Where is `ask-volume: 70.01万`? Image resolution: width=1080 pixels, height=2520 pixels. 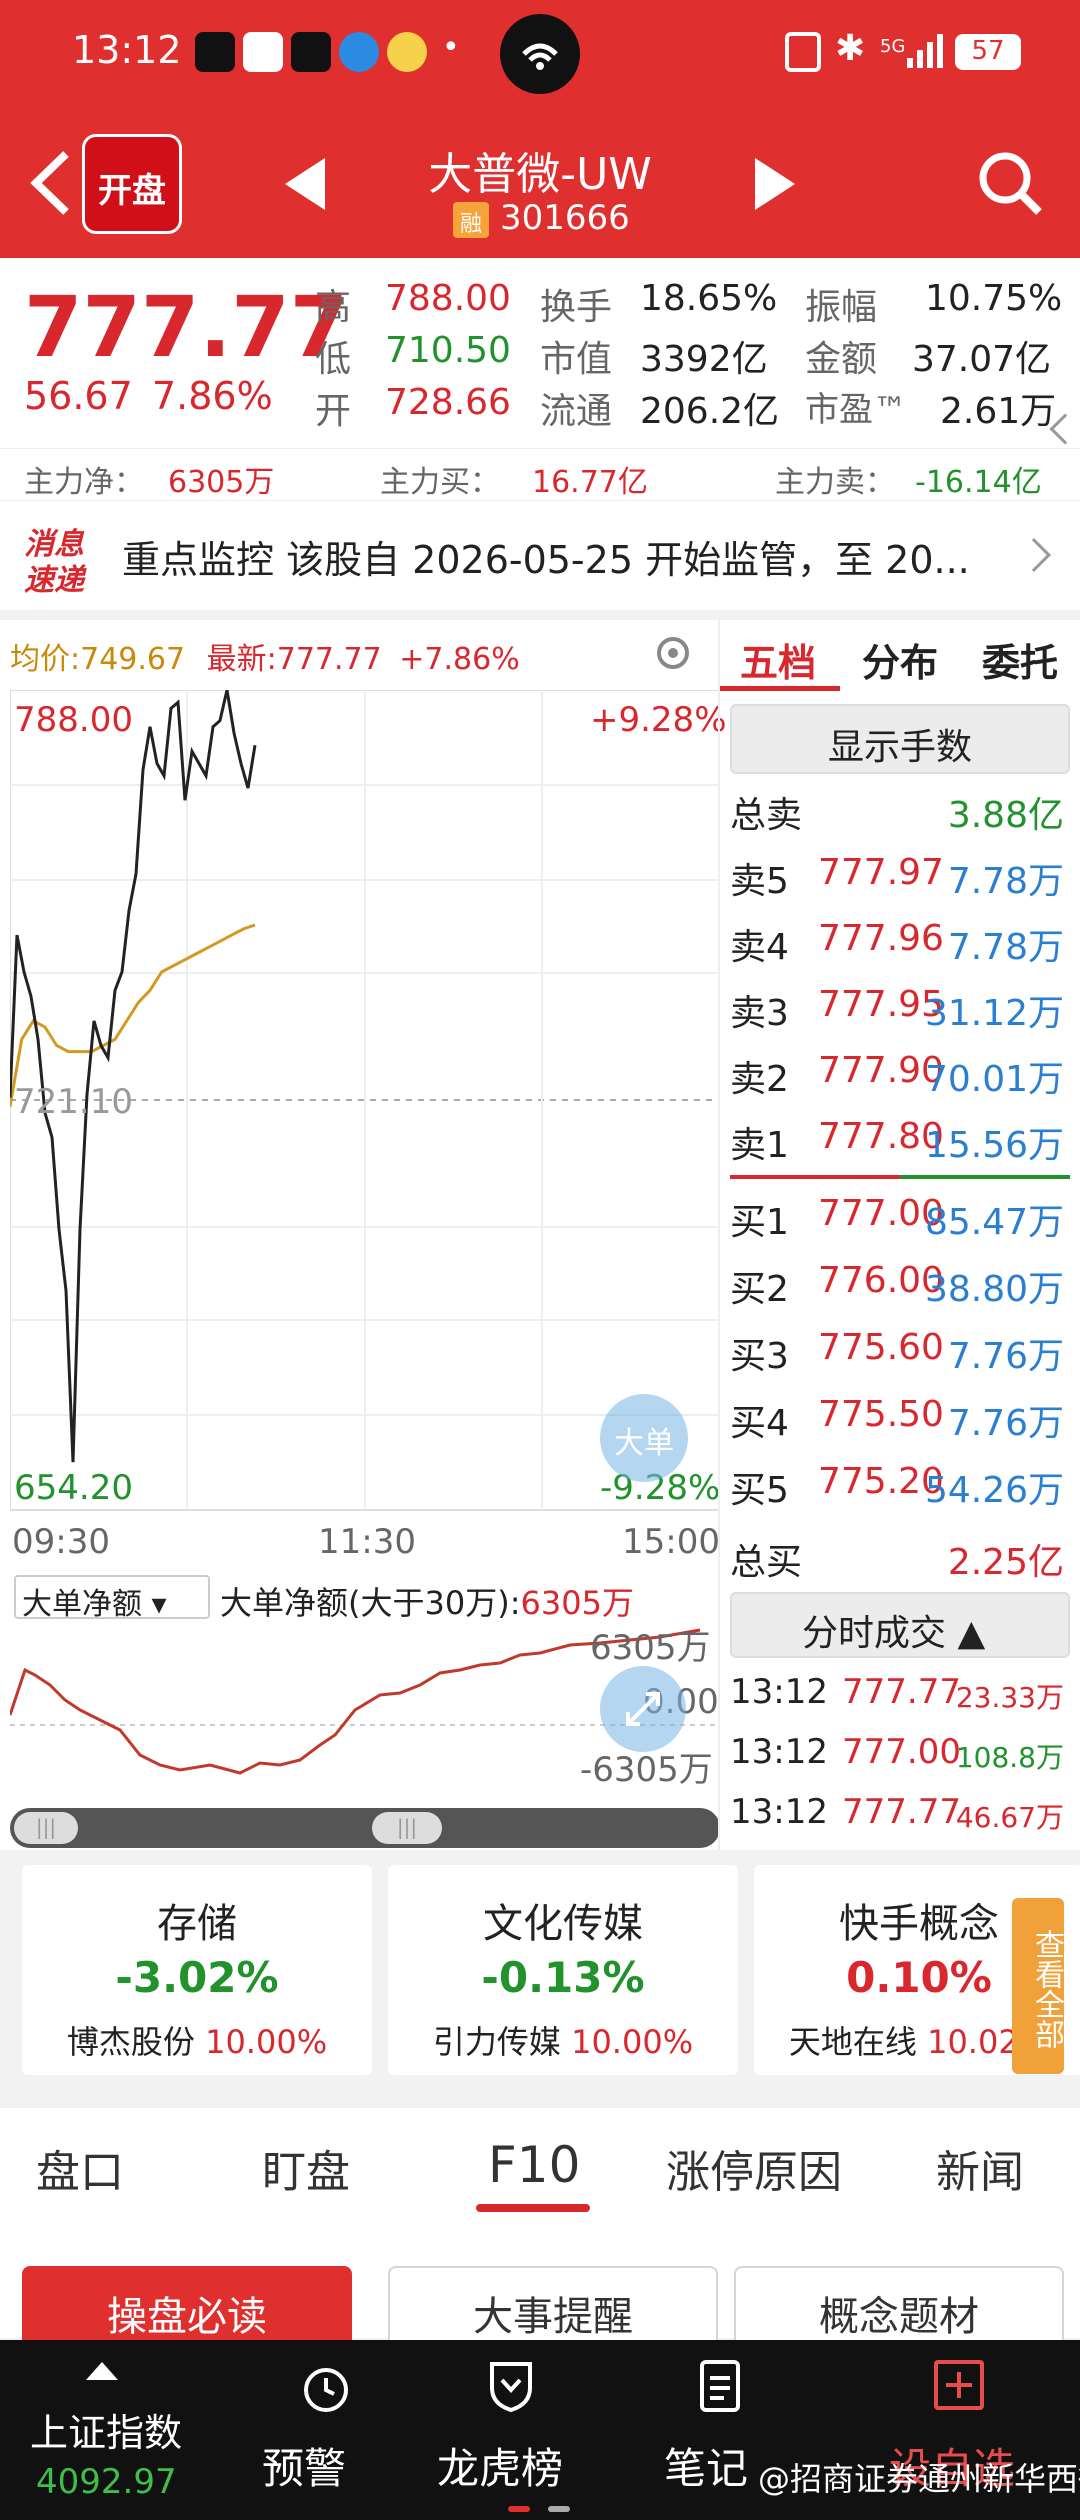 ask-volume: 70.01万 is located at coordinates (994, 1079).